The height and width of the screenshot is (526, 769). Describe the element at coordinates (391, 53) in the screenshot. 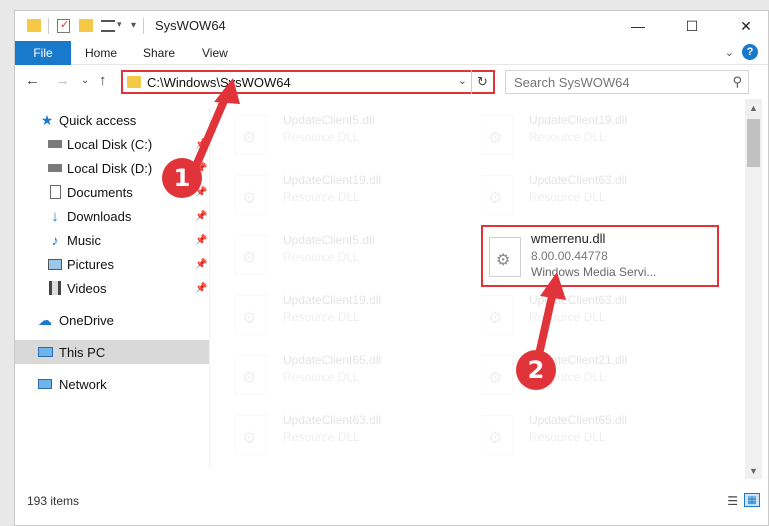

I see `ribbon-tabs: File Home Share View ⌄ ?` at that location.